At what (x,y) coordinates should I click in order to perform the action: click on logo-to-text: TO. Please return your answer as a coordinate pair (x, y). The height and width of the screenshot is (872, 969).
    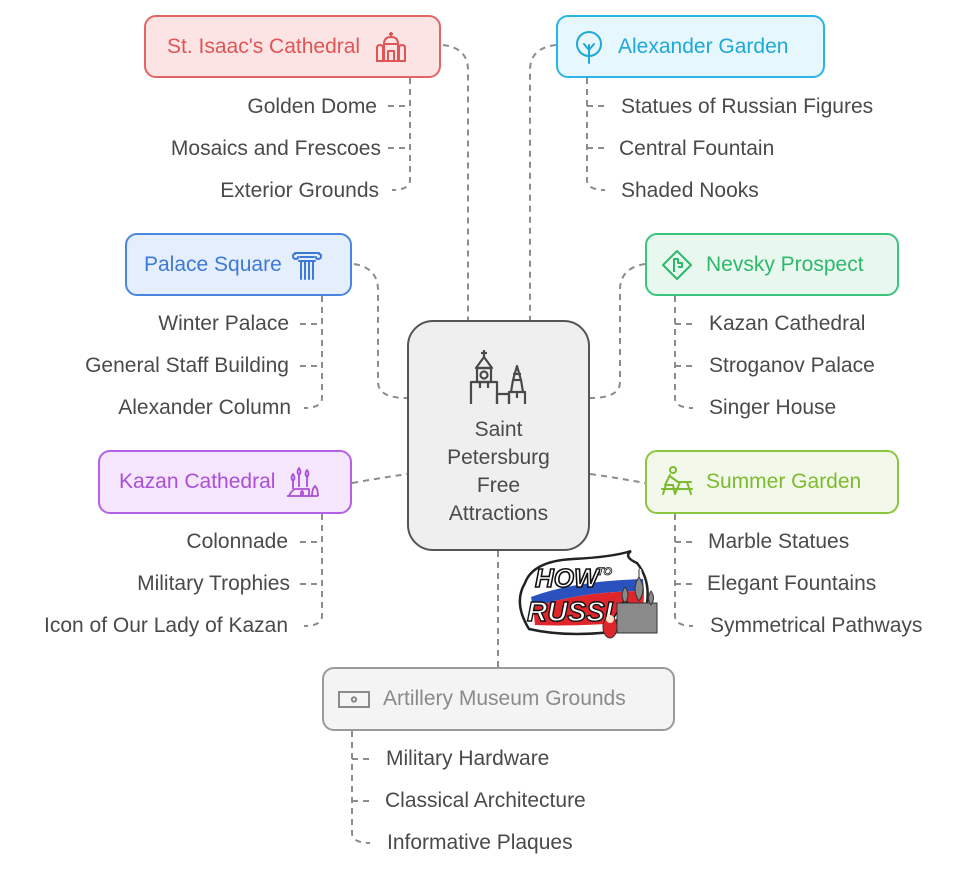
    Looking at the image, I should click on (605, 572).